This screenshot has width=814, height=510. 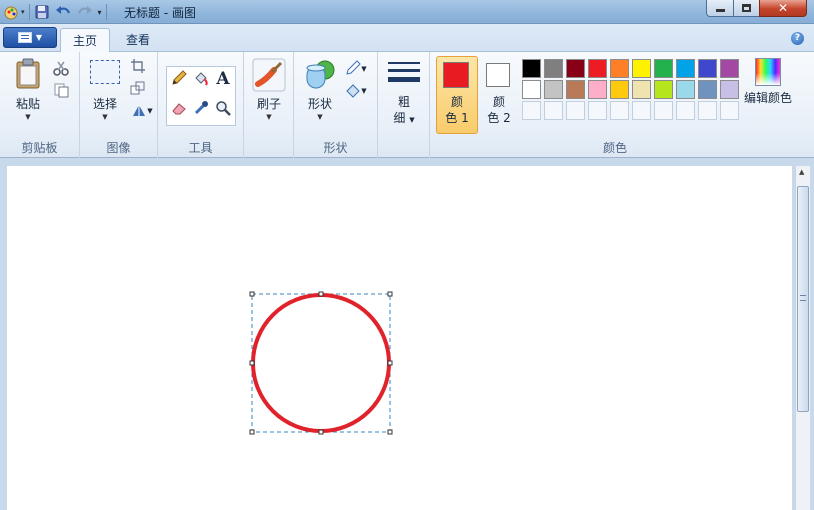 What do you see at coordinates (321, 432) in the screenshot?
I see `resize-handle-bottom` at bounding box center [321, 432].